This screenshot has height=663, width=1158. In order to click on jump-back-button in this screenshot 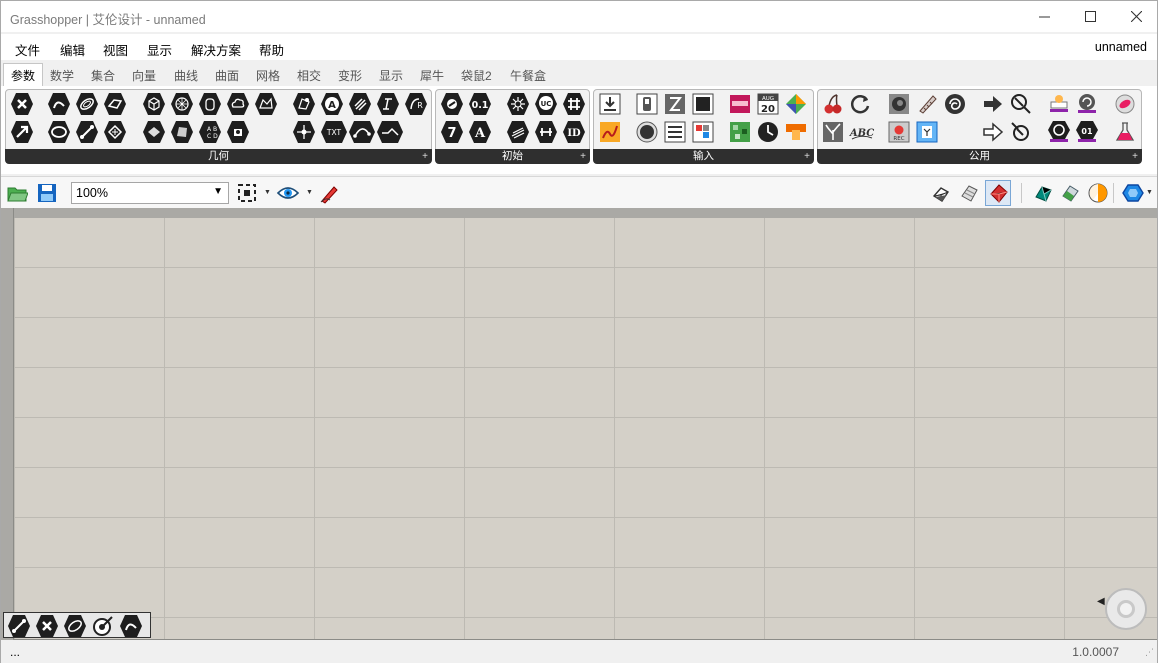, I will do `click(1021, 132)`.